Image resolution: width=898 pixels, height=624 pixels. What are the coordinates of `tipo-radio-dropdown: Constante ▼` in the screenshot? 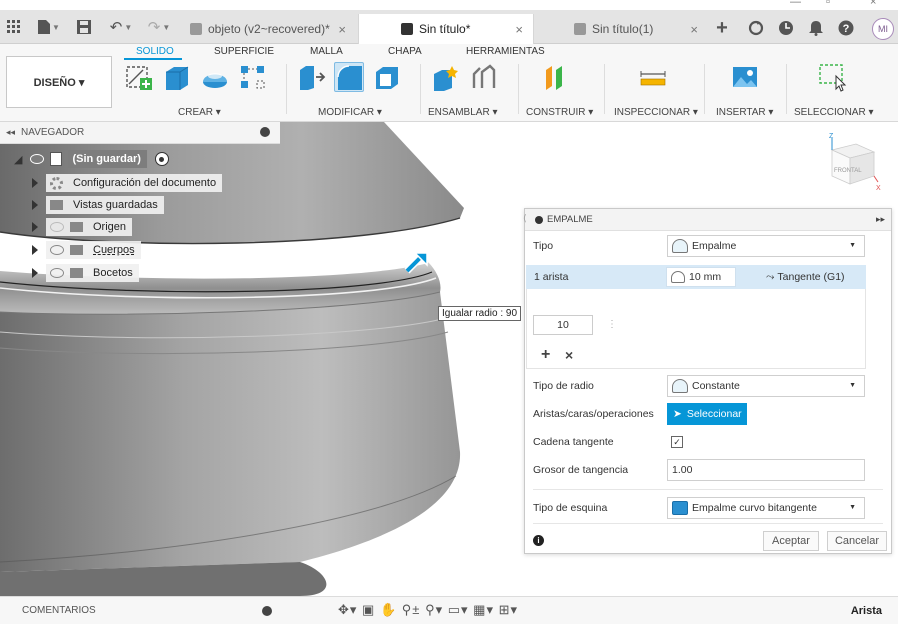 It's located at (766, 386).